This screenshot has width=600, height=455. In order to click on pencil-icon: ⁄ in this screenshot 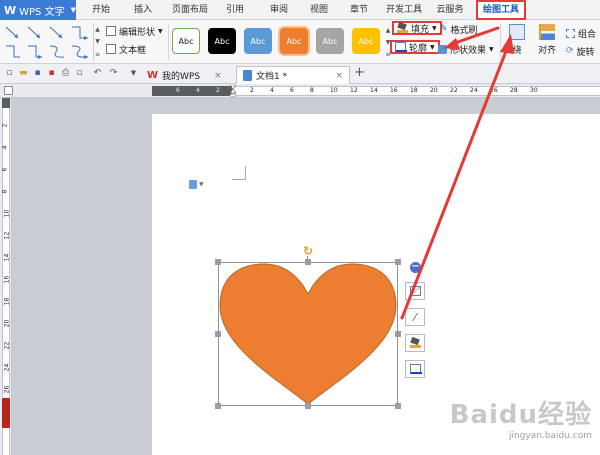, I will do `click(415, 317)`.